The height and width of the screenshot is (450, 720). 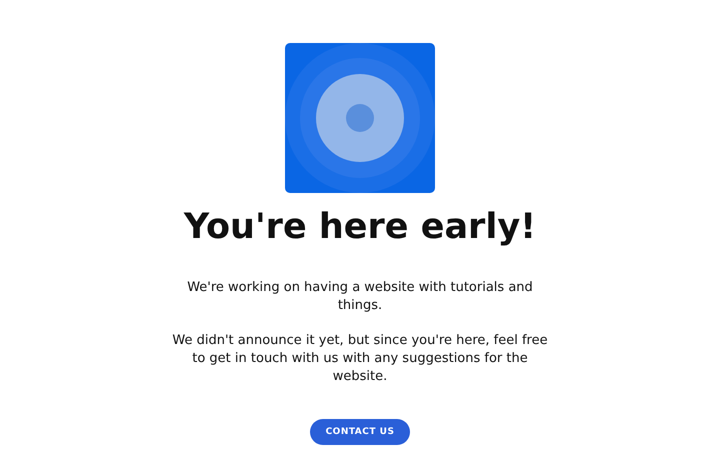 What do you see at coordinates (360, 432) in the screenshot?
I see `contact-button: CONTACT US` at bounding box center [360, 432].